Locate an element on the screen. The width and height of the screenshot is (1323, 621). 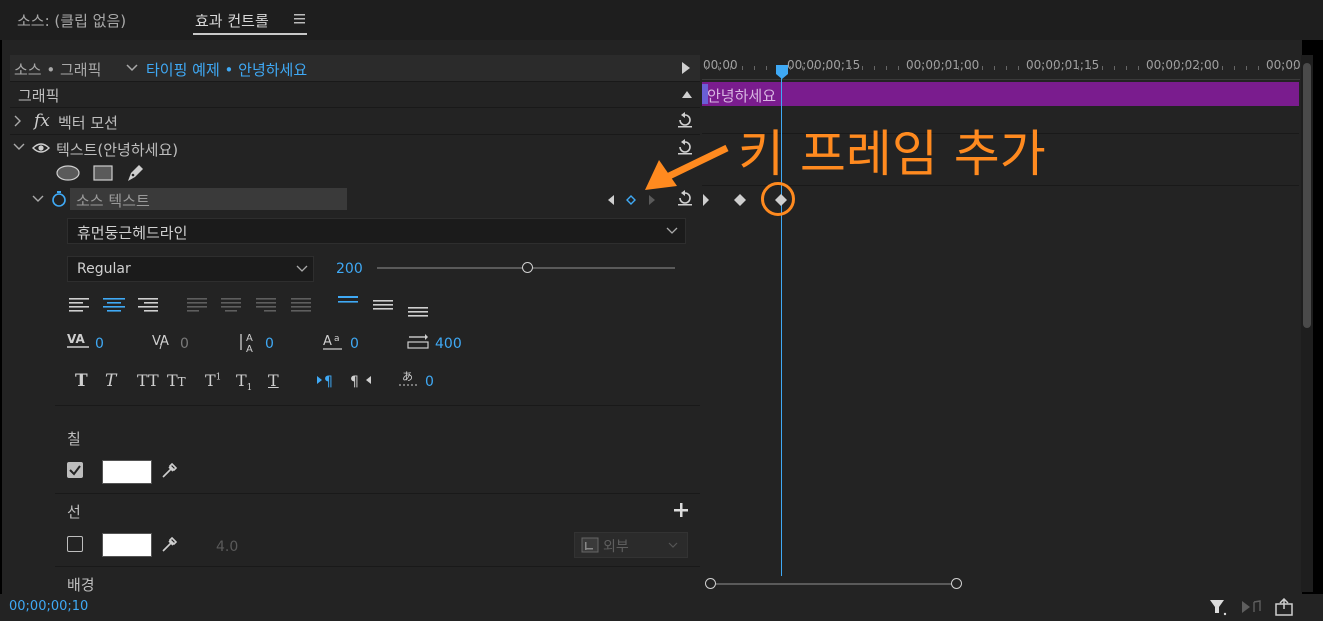
subscript-icon: T1 is located at coordinates (244, 382).